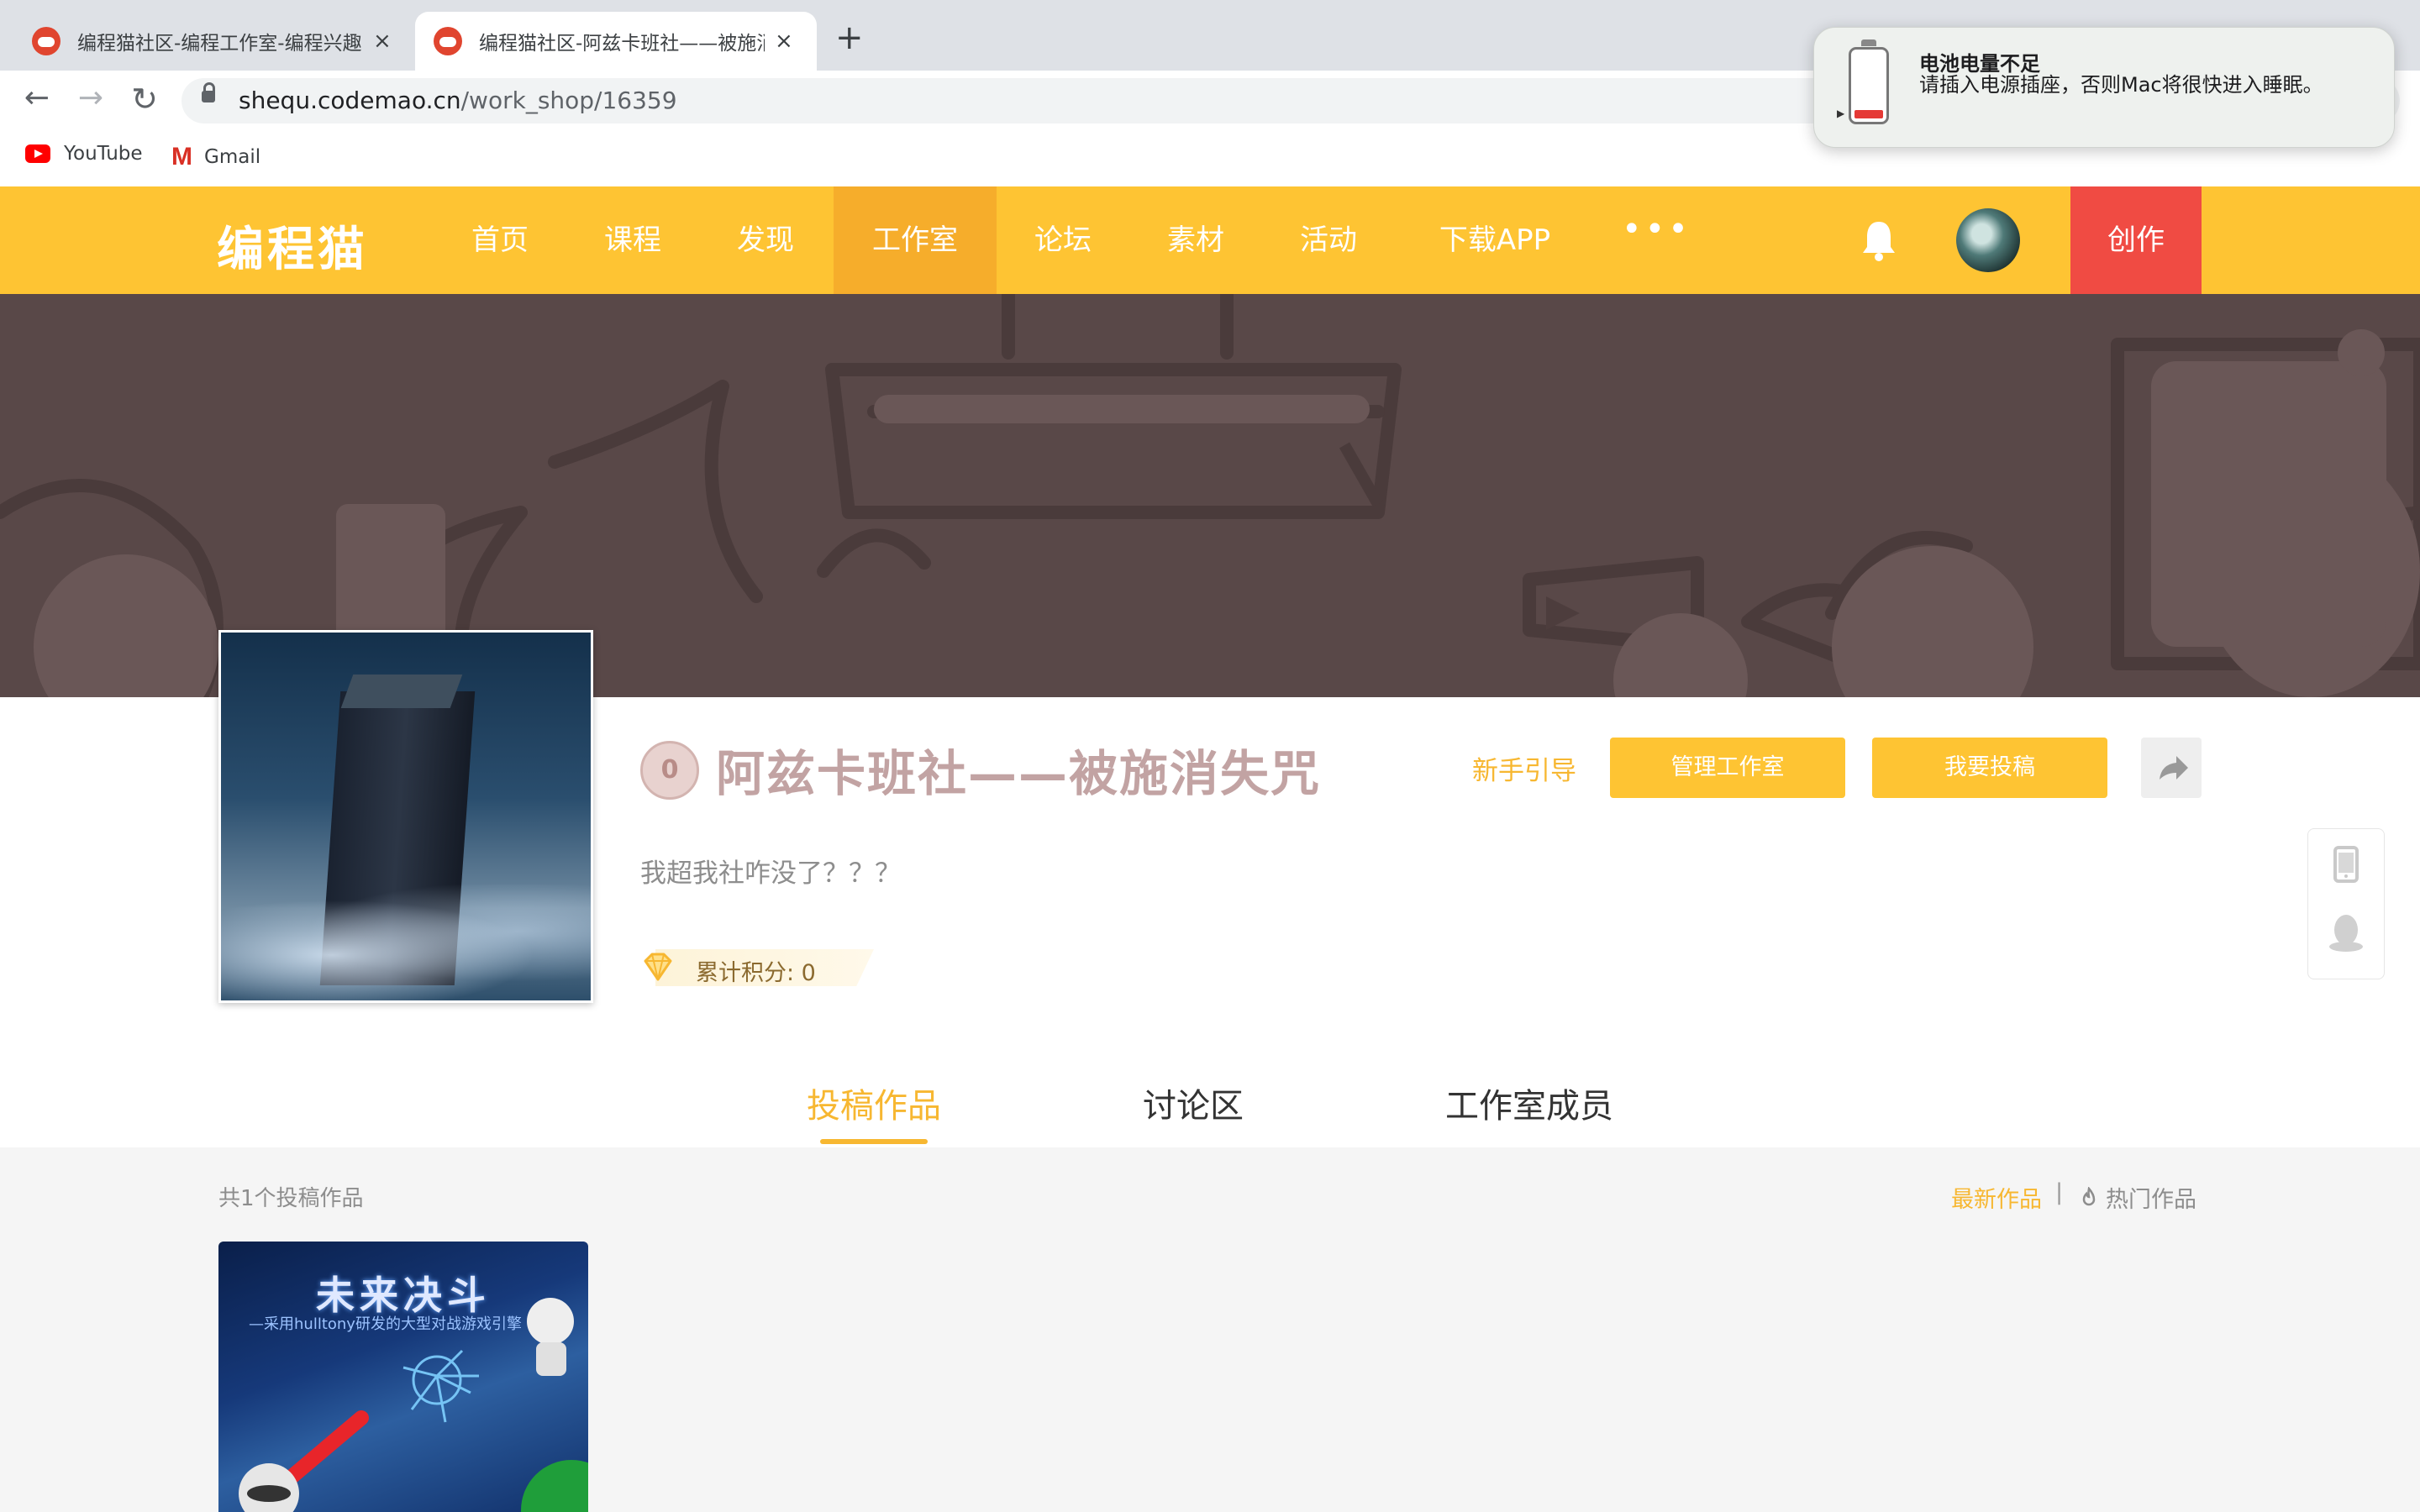 The image size is (2420, 1512). I want to click on url-text: shequ.codemao.cn/work_shop/16359, so click(458, 100).